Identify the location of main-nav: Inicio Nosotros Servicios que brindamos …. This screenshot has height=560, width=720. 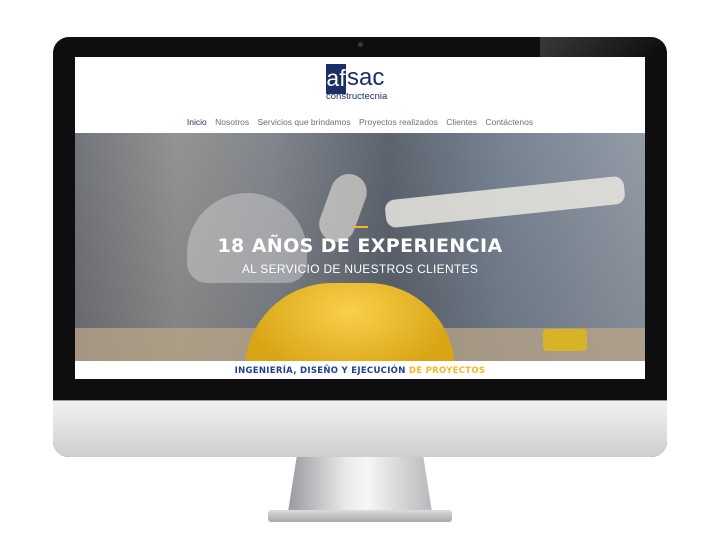
(360, 122).